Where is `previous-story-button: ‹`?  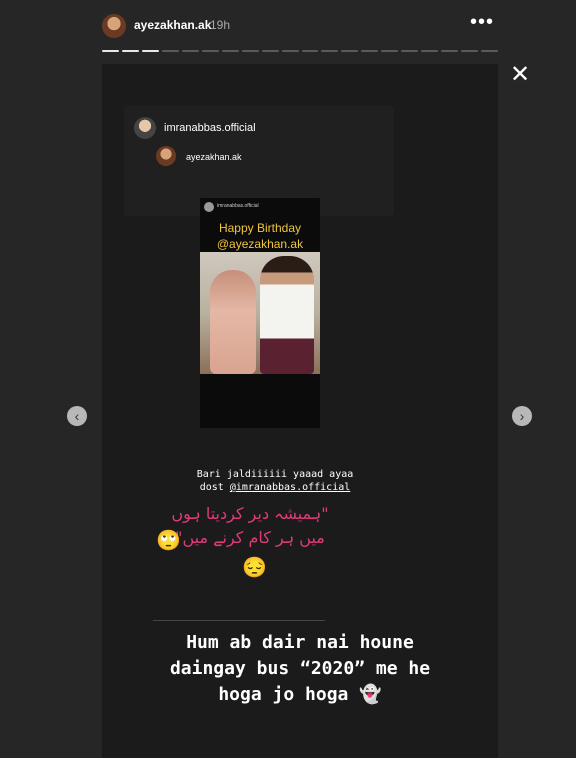 previous-story-button: ‹ is located at coordinates (77, 416).